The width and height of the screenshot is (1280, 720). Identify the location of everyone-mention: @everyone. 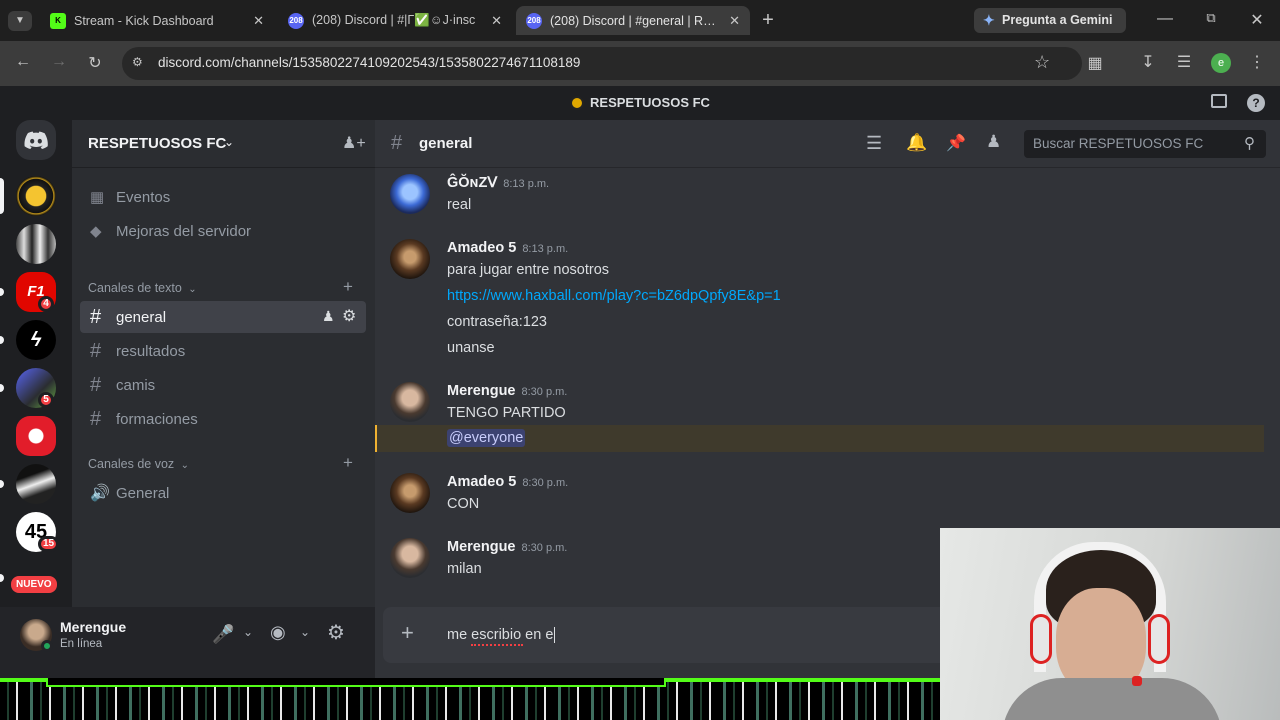
(486, 438).